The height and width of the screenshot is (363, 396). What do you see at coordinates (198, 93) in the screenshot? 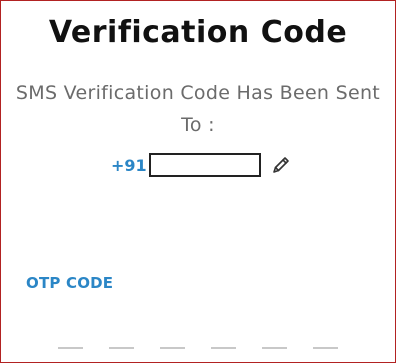
I see `sms-sent-message-line1: SMS Verification Code Has Been Sent` at bounding box center [198, 93].